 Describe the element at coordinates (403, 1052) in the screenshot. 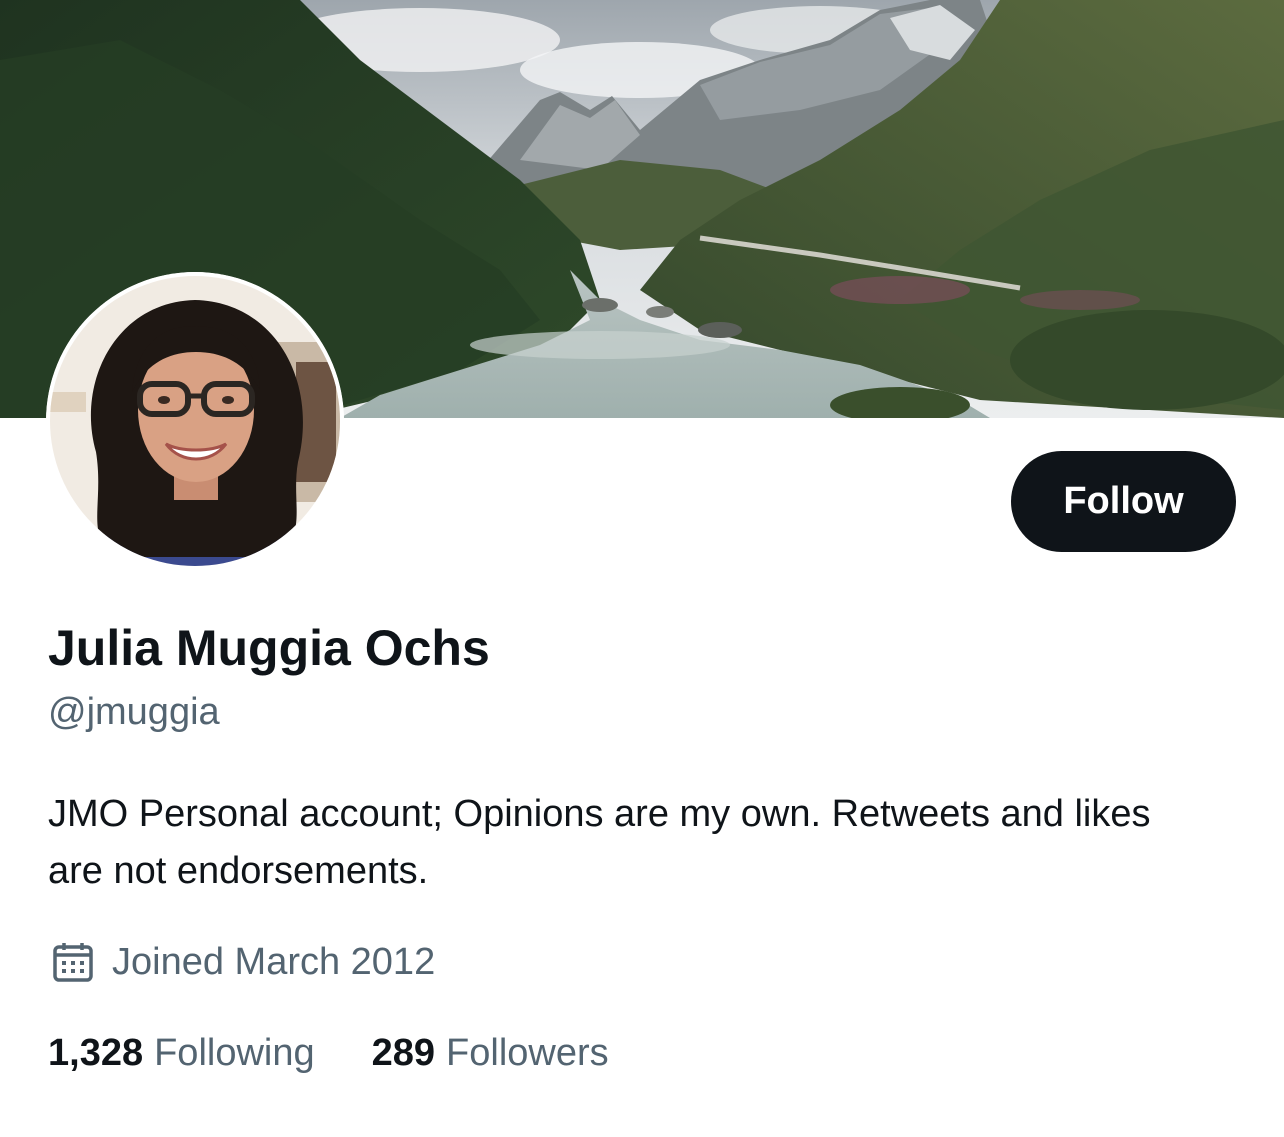

I see `followers-count: 289` at that location.